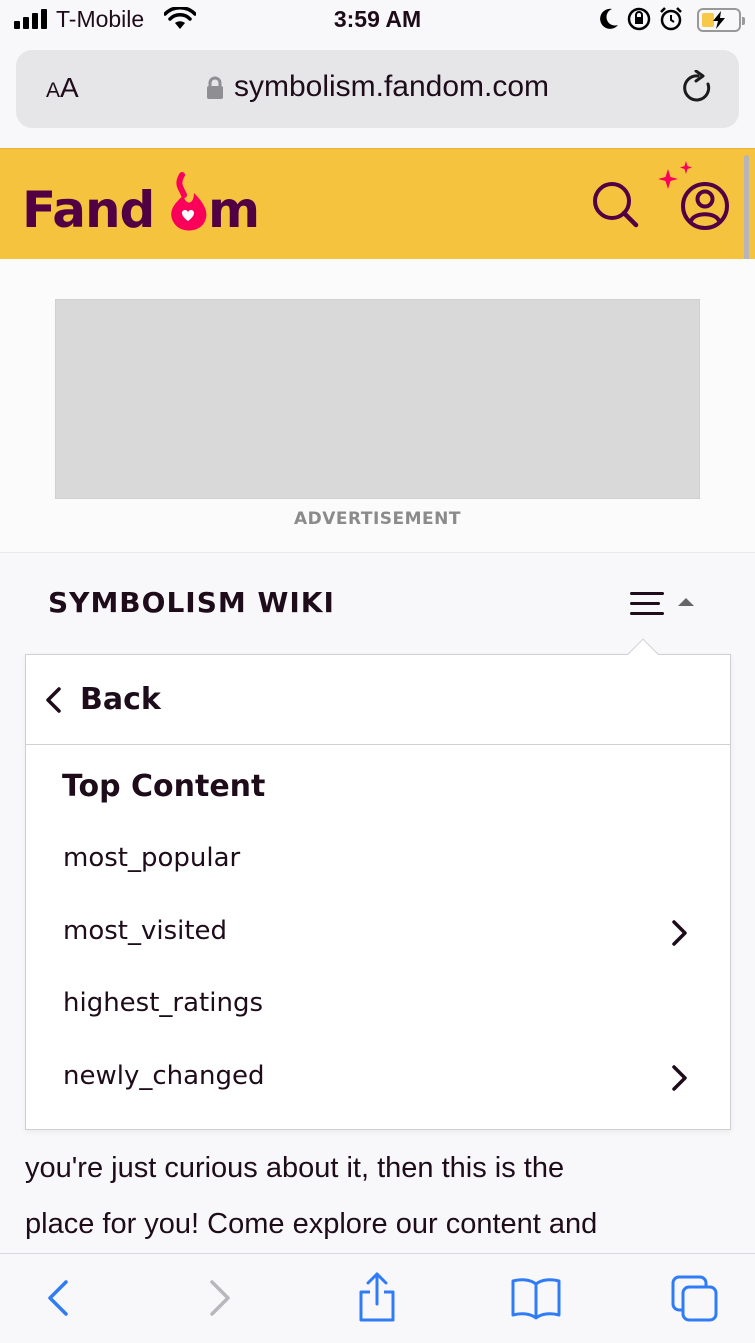  I want to click on menu-item-label: most_popular, so click(152, 858).